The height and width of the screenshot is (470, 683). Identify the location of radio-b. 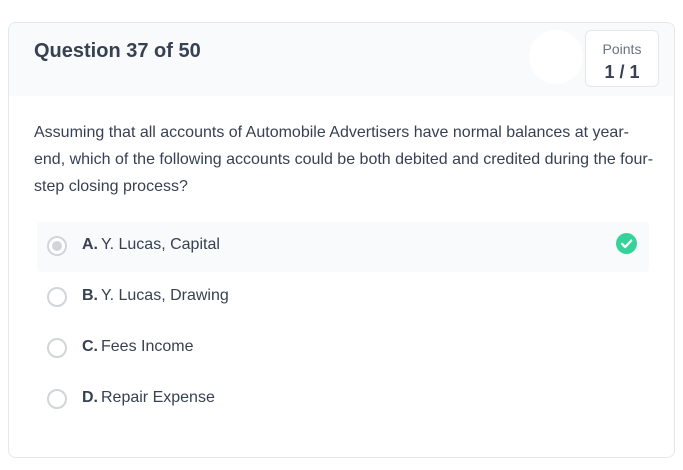
(57, 297).